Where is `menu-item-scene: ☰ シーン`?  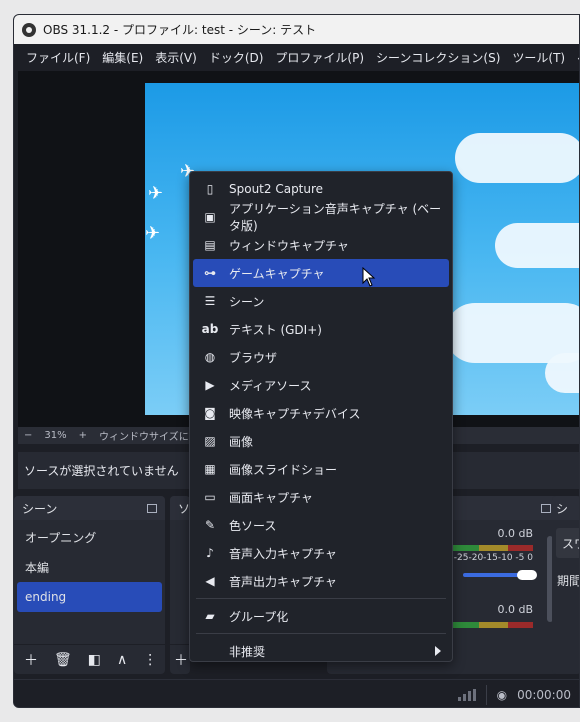
menu-item-scene: ☰ シーン is located at coordinates (321, 301).